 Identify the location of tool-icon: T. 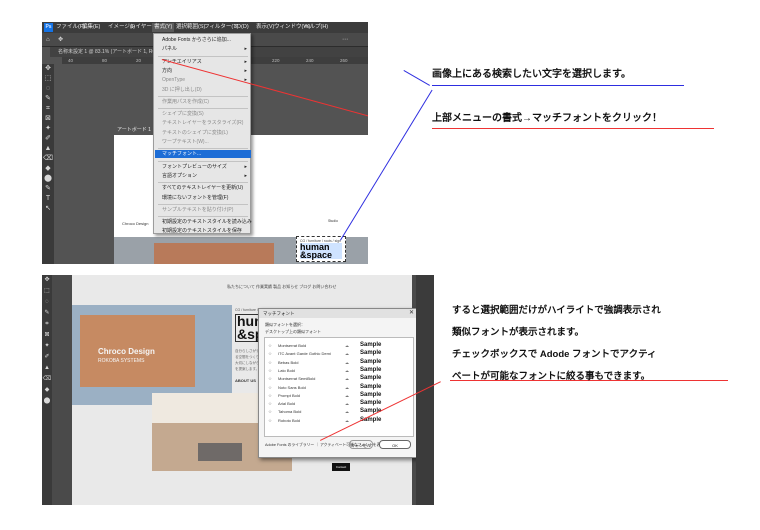
(48, 199).